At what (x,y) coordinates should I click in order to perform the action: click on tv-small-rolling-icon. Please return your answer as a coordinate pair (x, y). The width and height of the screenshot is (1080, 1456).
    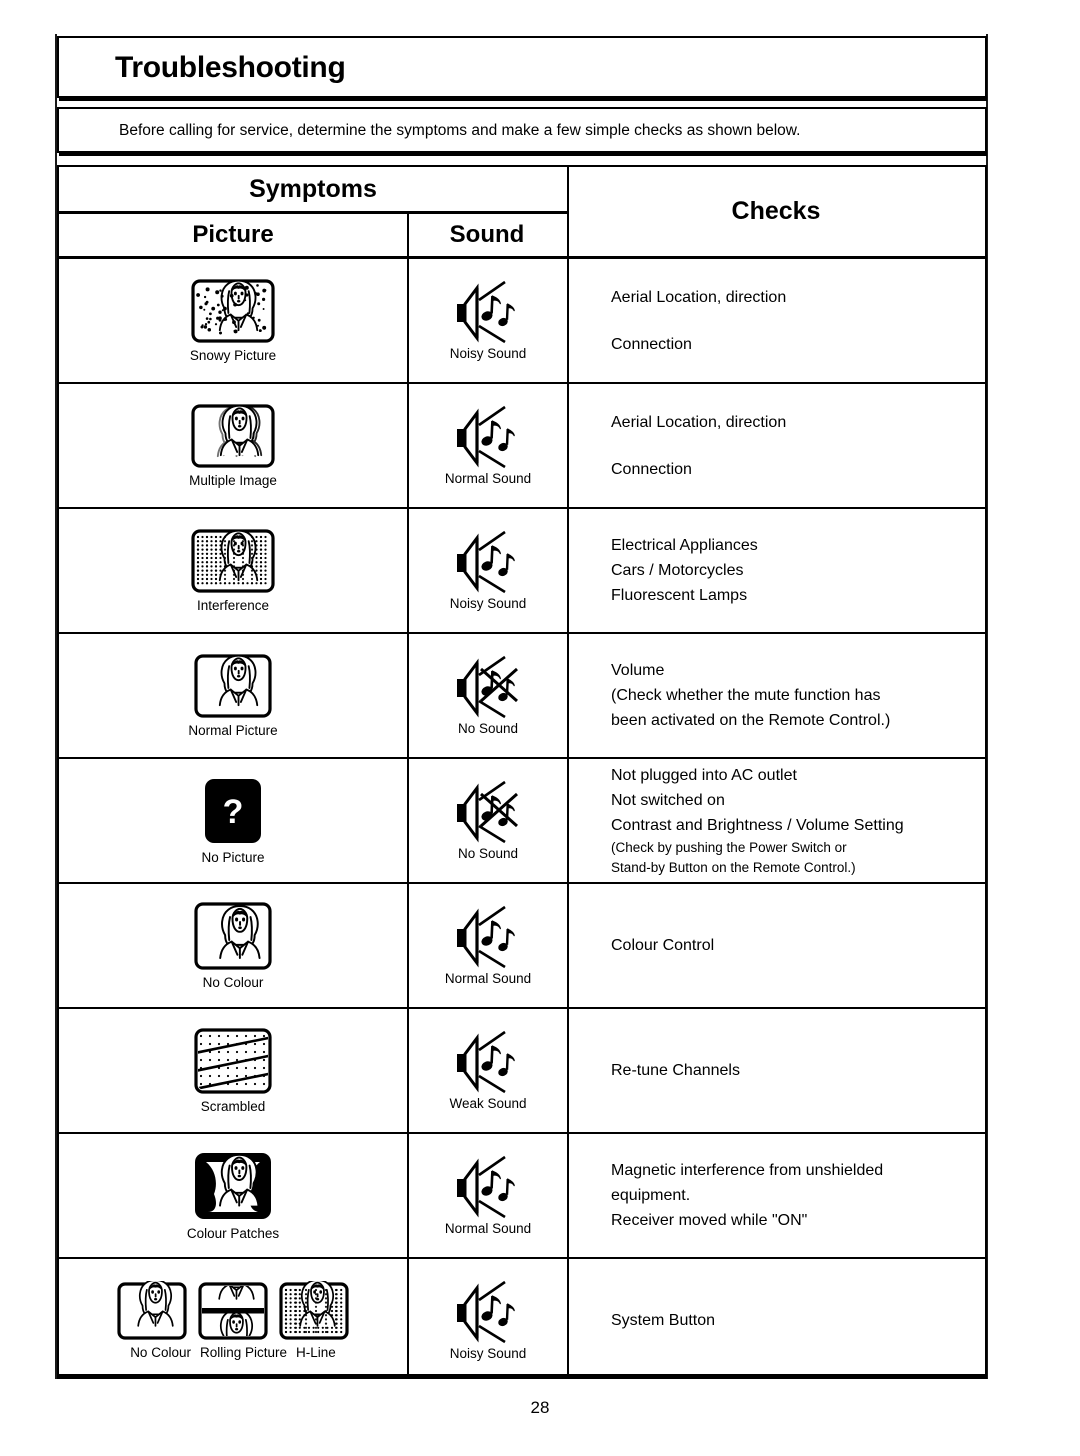
    Looking at the image, I should click on (233, 1311).